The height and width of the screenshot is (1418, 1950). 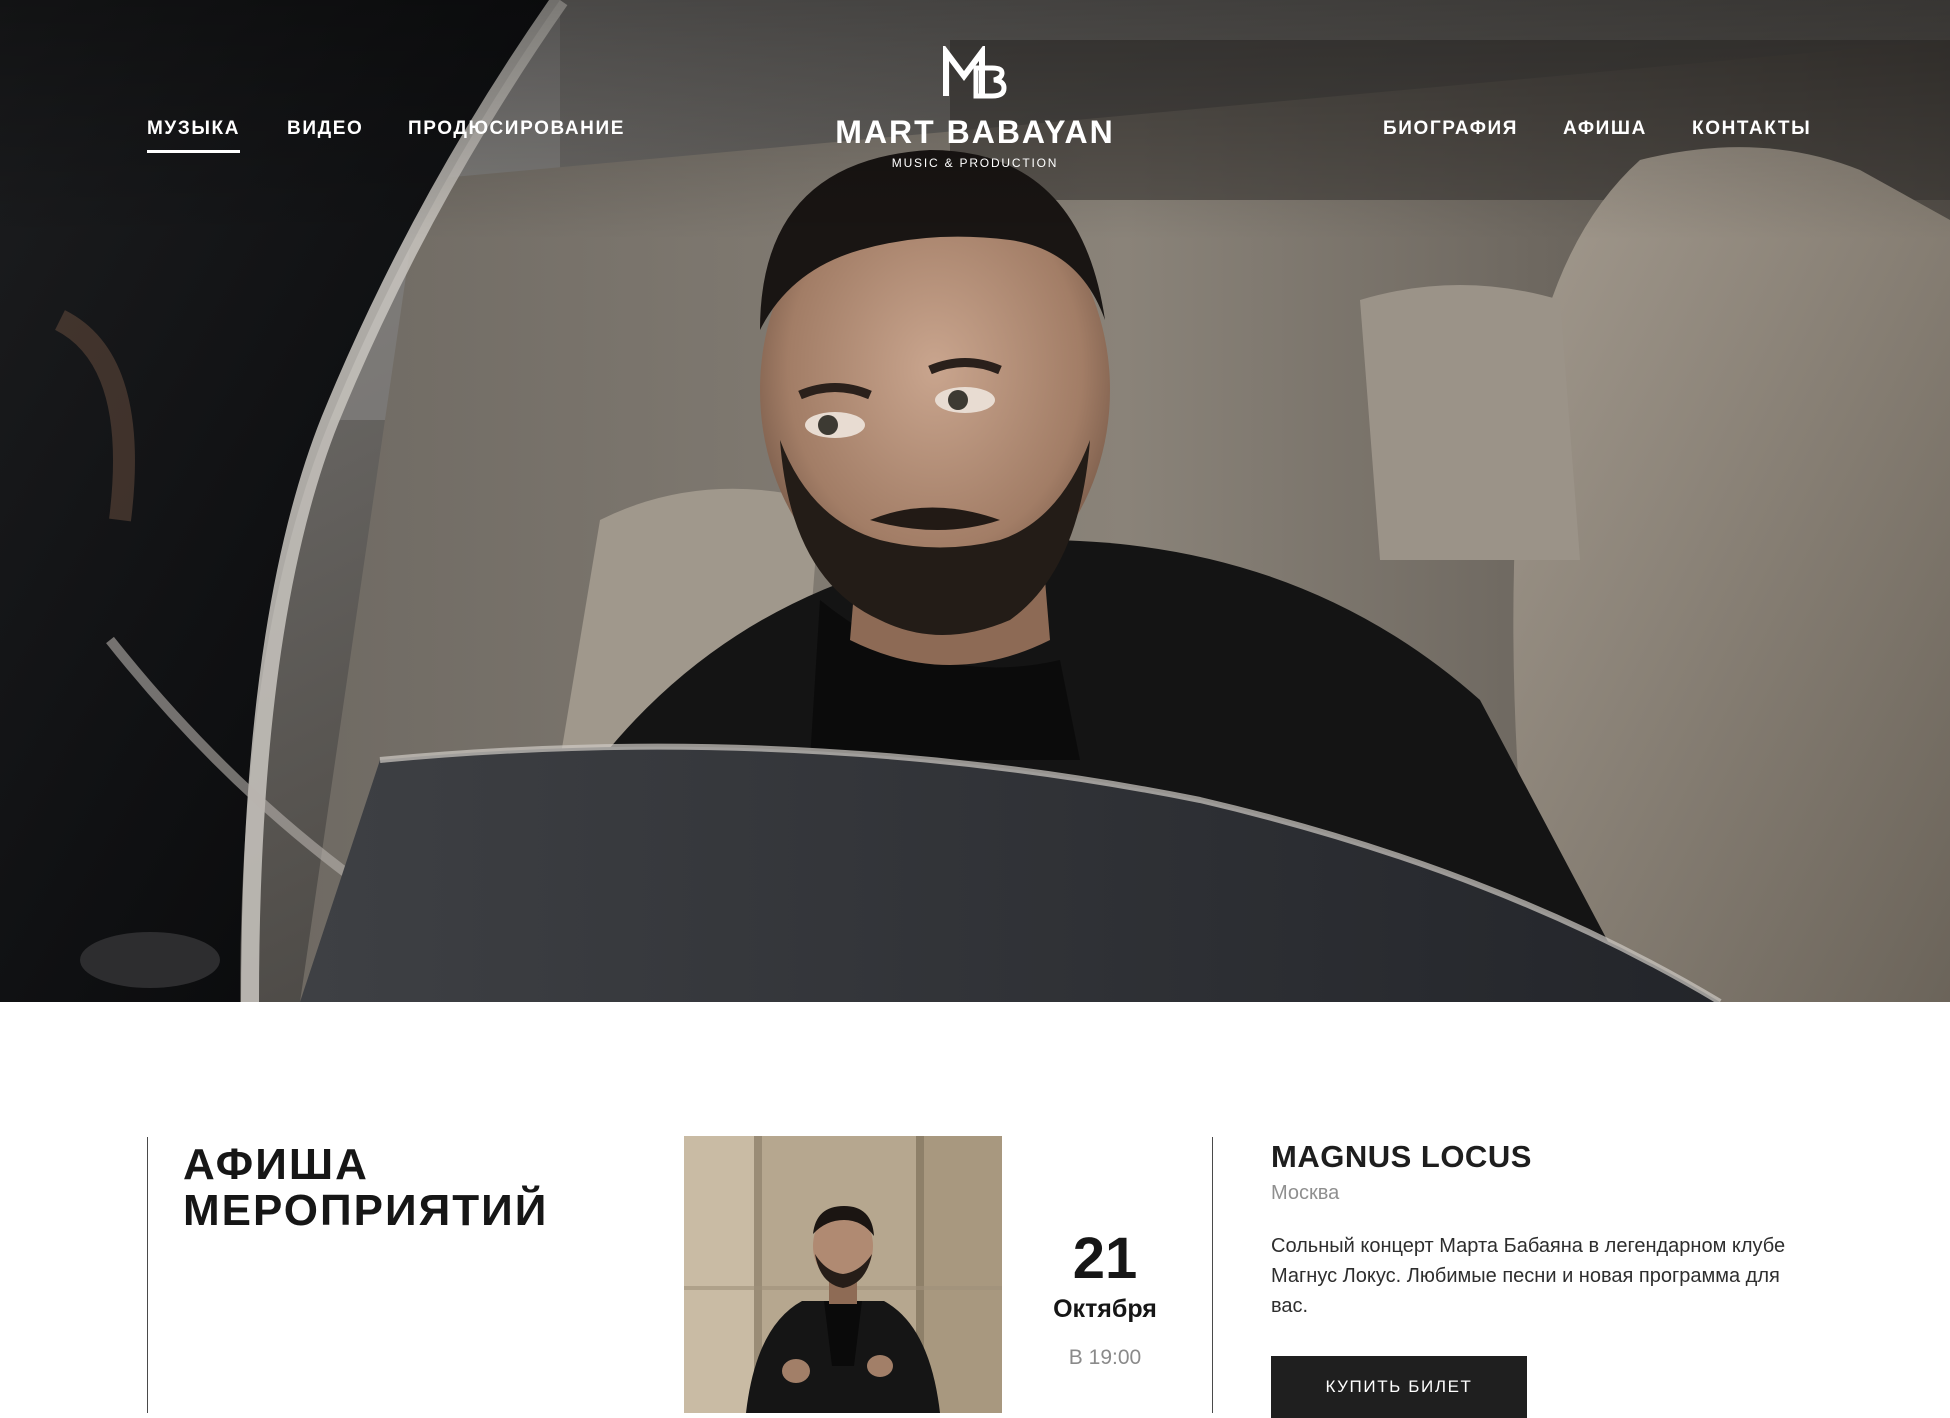 I want to click on nav-link-contacts: КОНТАКТЫ, so click(x=1751, y=129).